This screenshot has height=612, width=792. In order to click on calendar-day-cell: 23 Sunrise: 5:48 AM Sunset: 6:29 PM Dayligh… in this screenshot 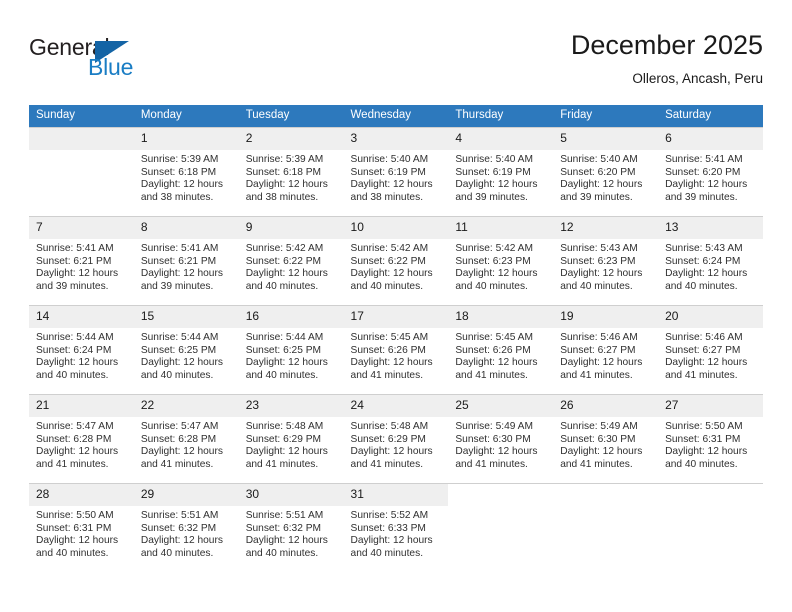, I will do `click(291, 439)`.